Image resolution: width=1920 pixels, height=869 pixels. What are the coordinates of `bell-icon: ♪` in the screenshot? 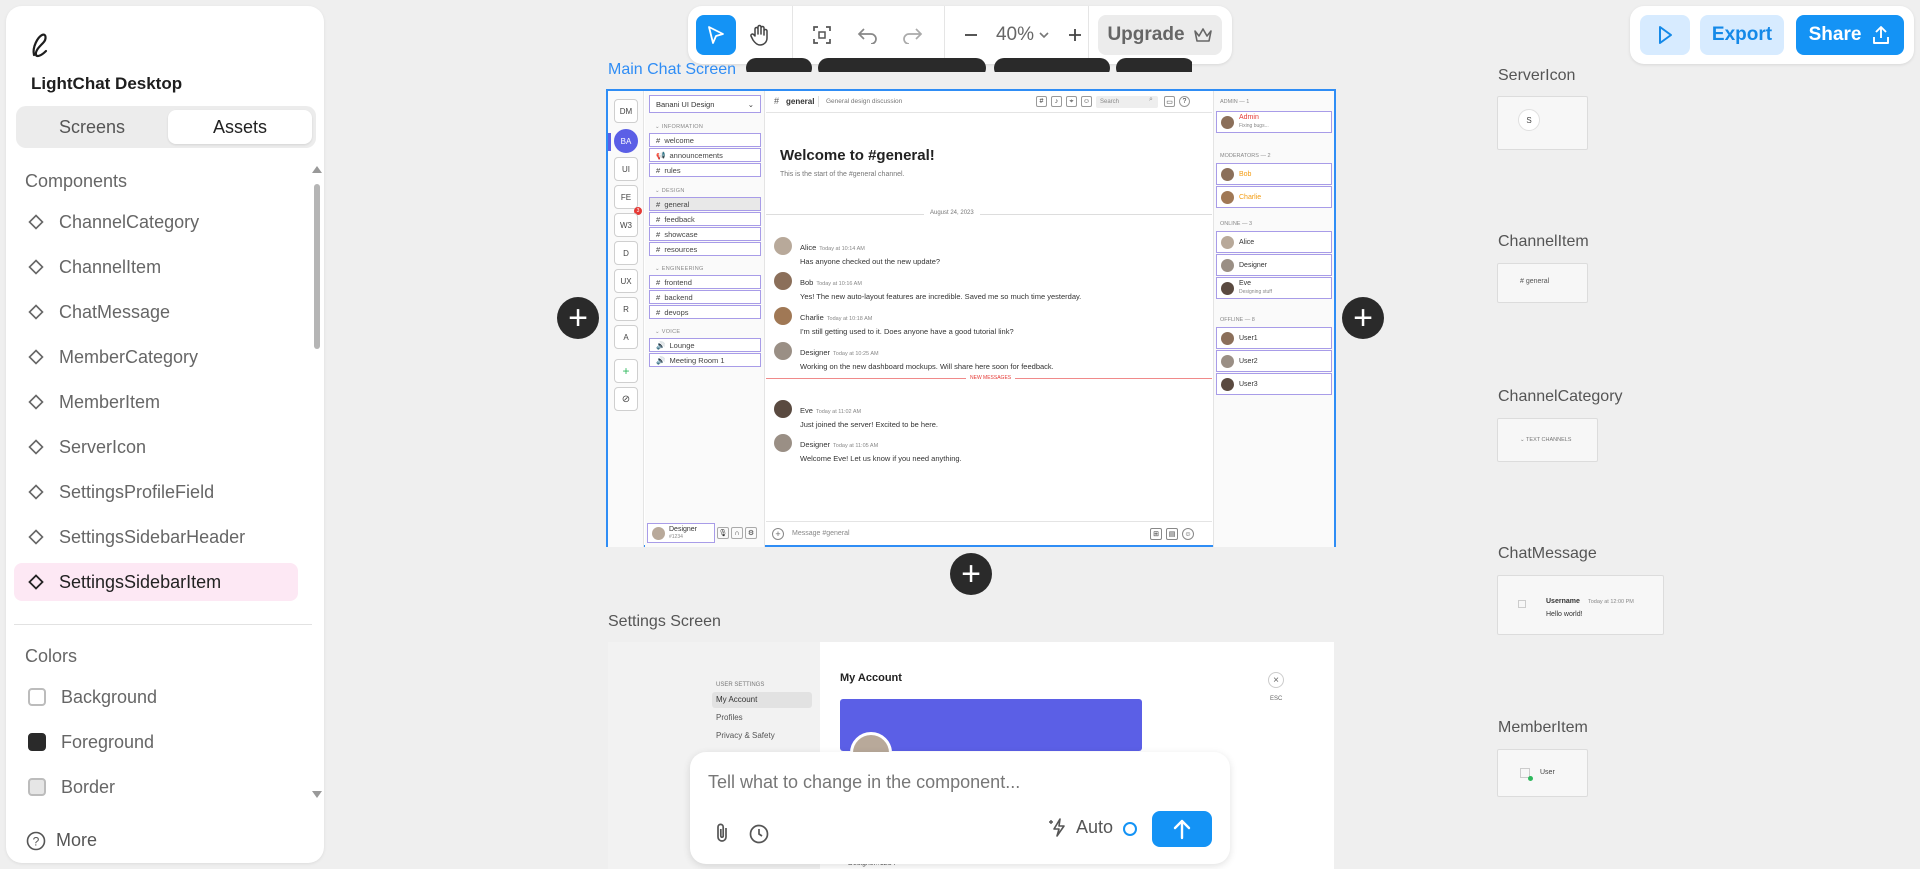 It's located at (1056, 101).